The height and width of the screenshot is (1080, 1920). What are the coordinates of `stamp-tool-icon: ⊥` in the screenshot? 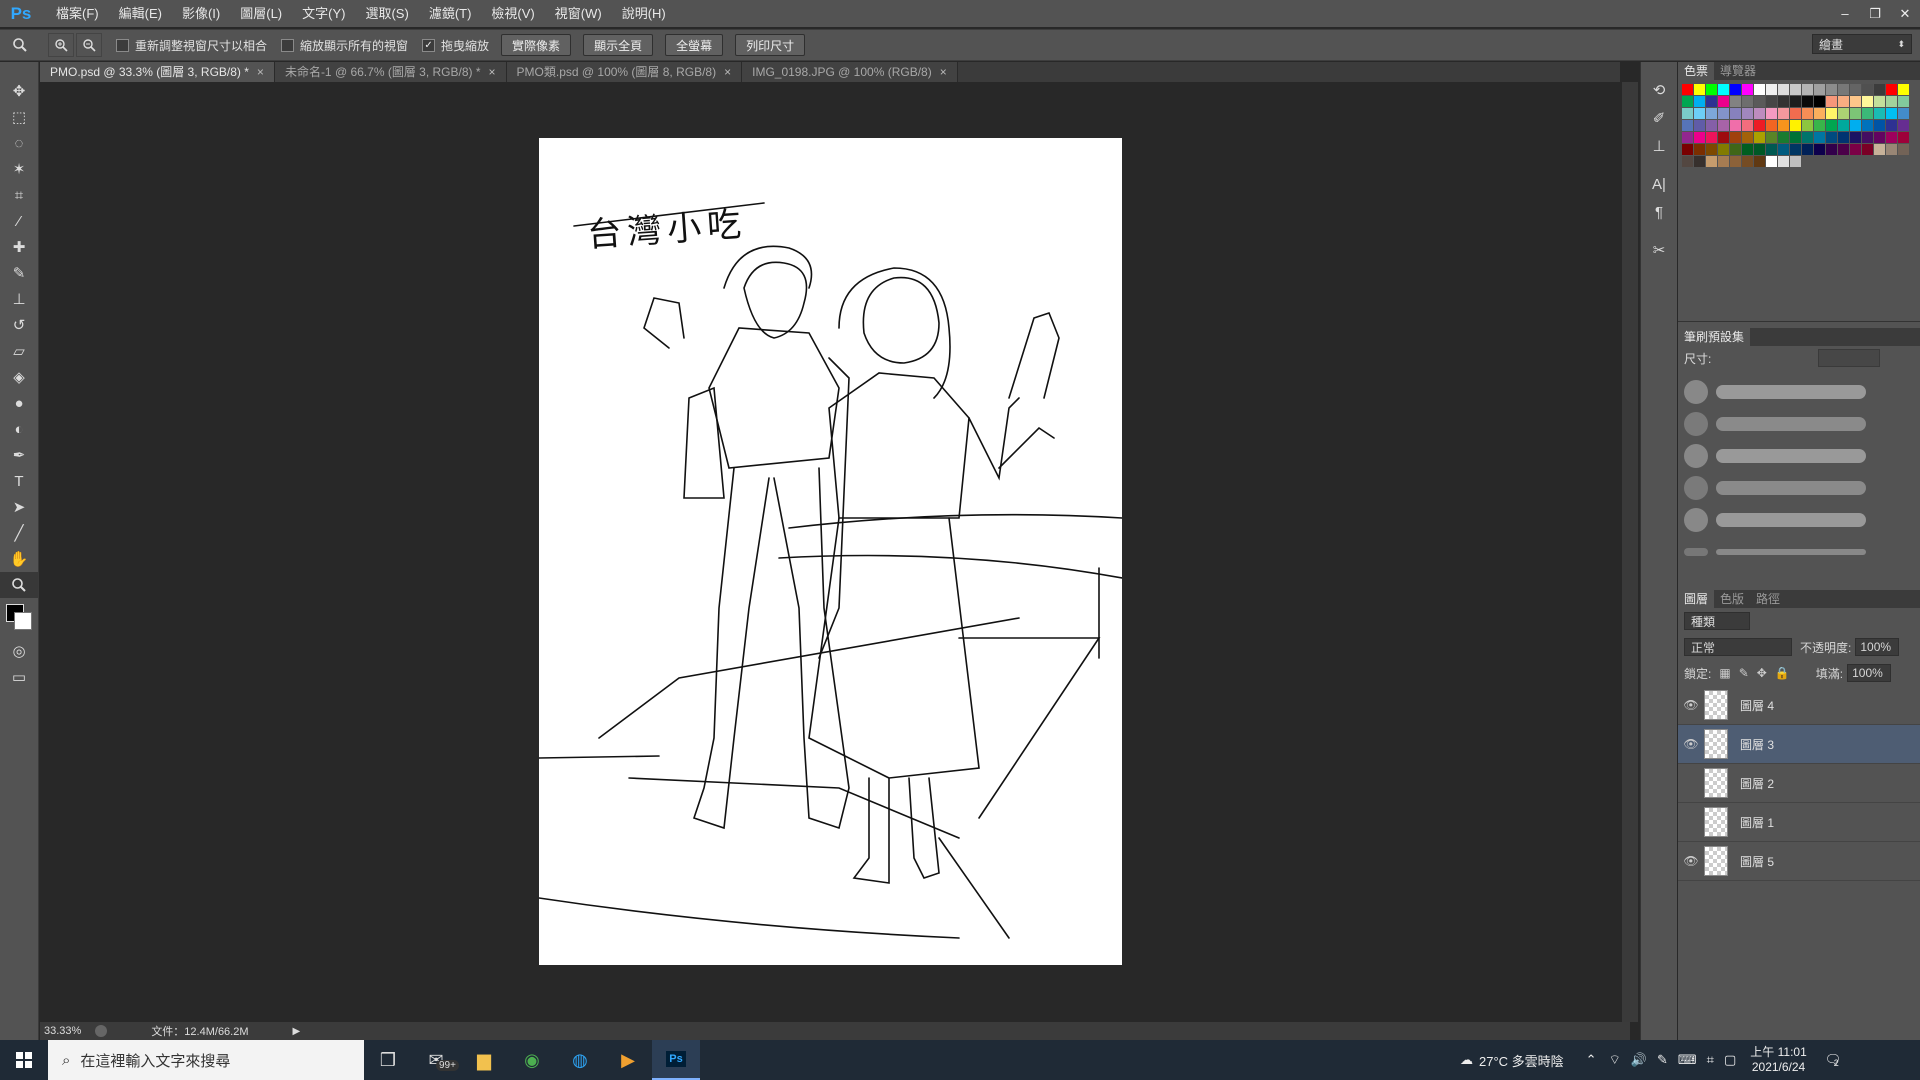 It's located at (19, 299).